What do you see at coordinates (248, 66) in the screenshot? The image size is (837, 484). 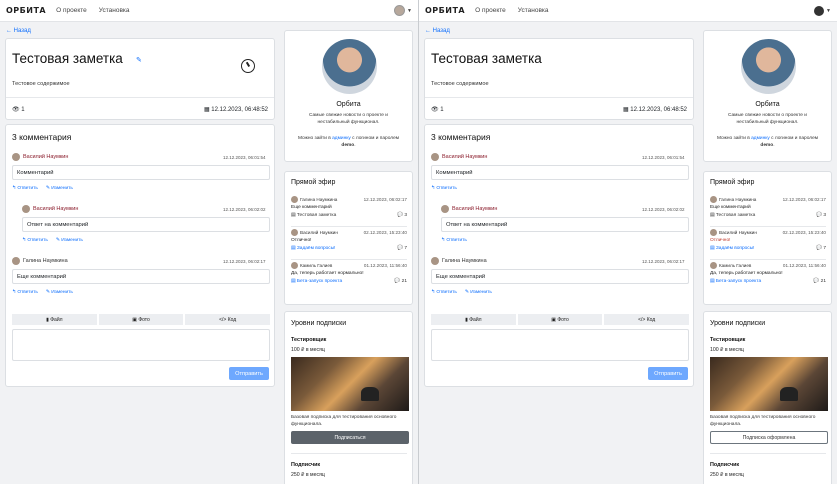 I see `timer-icon` at bounding box center [248, 66].